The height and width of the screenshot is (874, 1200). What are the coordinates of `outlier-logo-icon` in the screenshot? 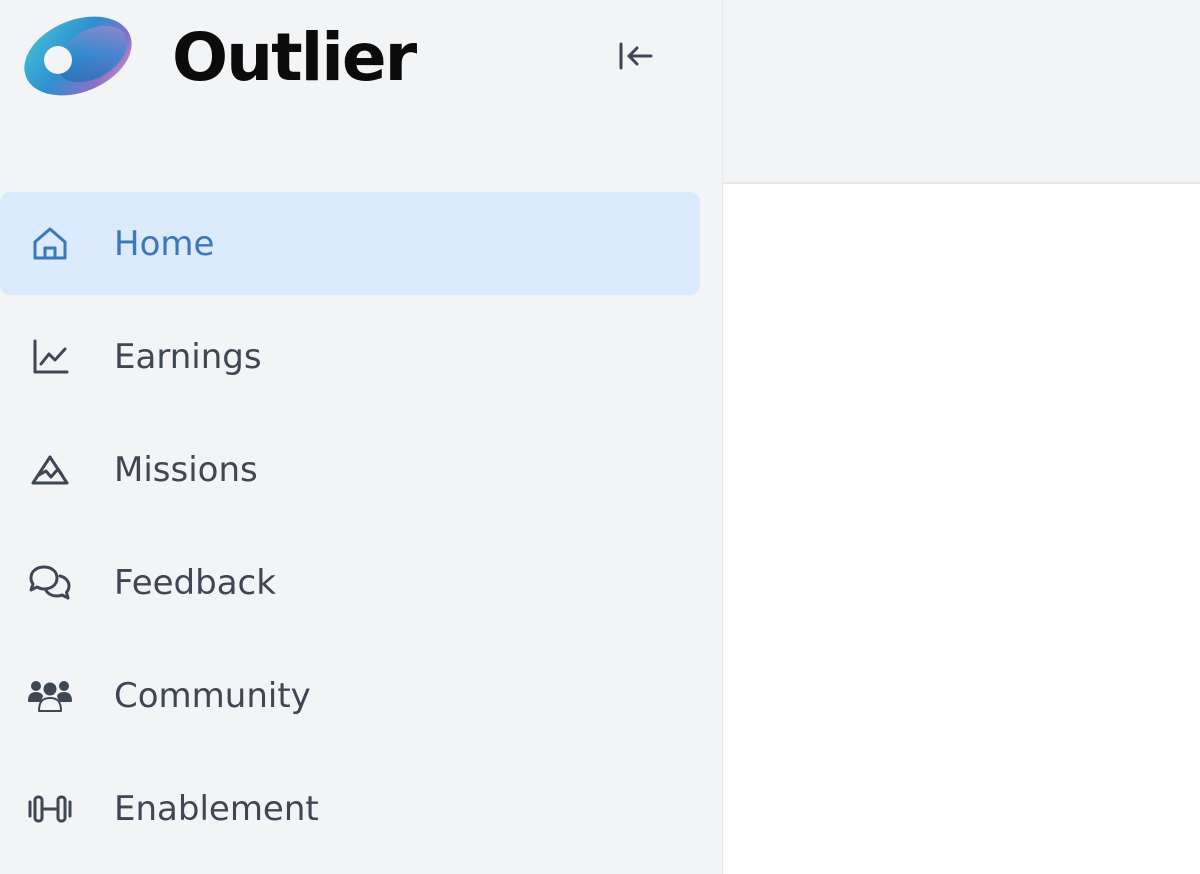 It's located at (78, 58).